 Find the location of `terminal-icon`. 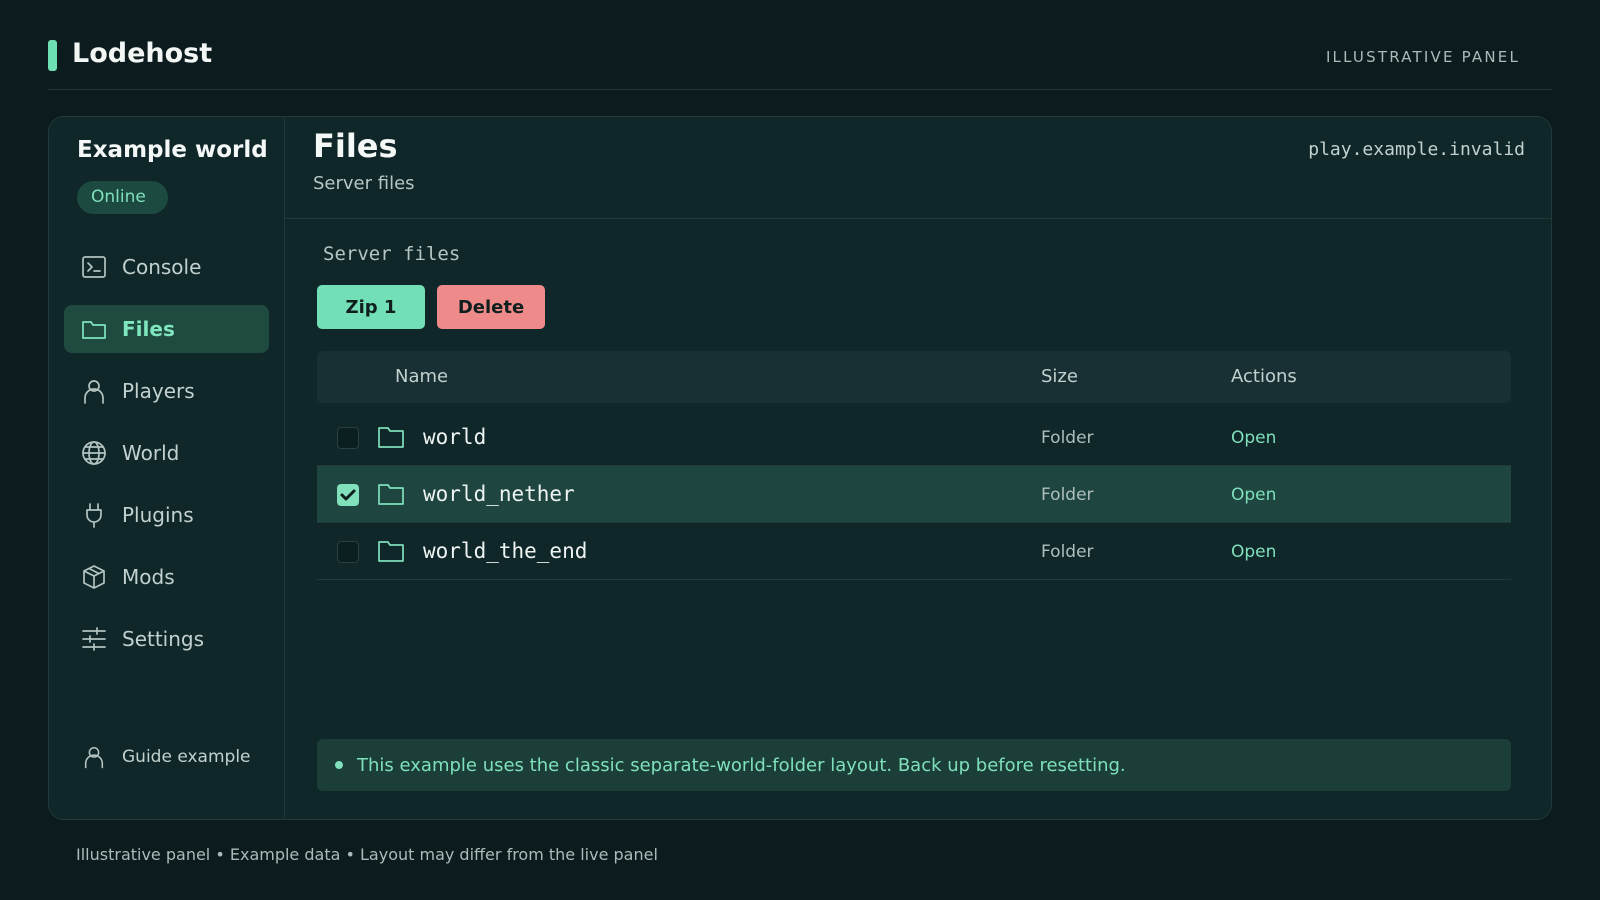

terminal-icon is located at coordinates (94, 267).